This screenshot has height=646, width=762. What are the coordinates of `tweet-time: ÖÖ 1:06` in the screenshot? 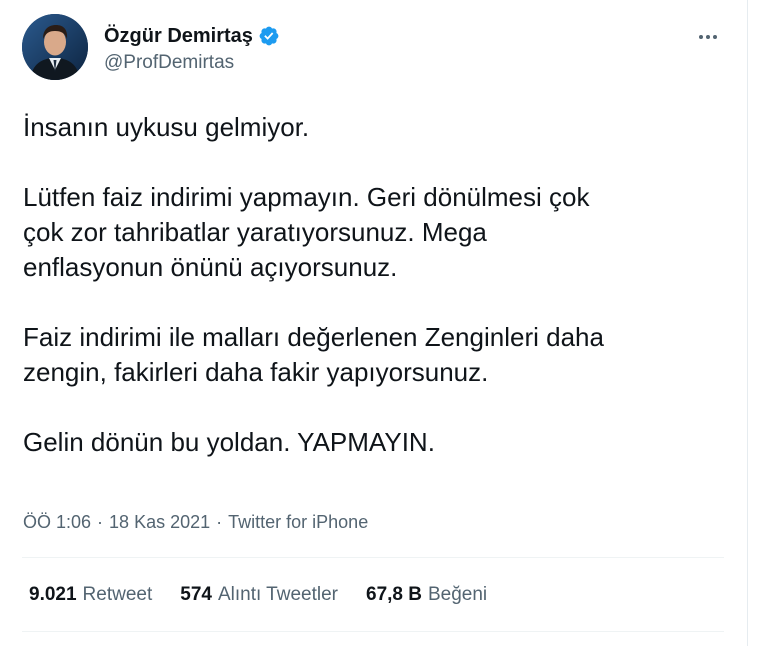 It's located at (57, 522).